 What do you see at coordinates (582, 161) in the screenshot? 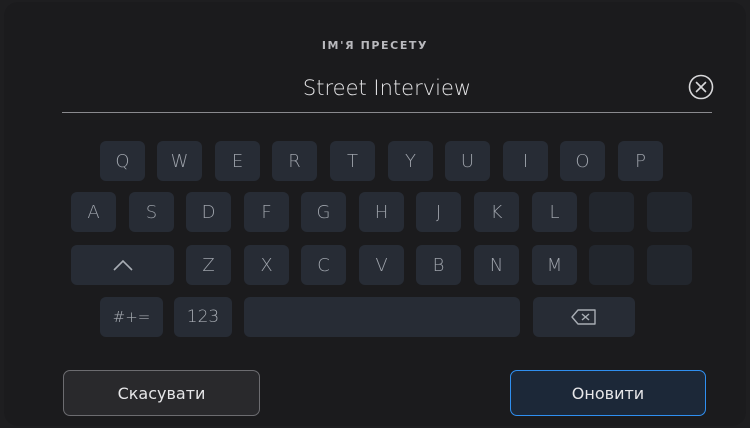
I see `key-o: O` at bounding box center [582, 161].